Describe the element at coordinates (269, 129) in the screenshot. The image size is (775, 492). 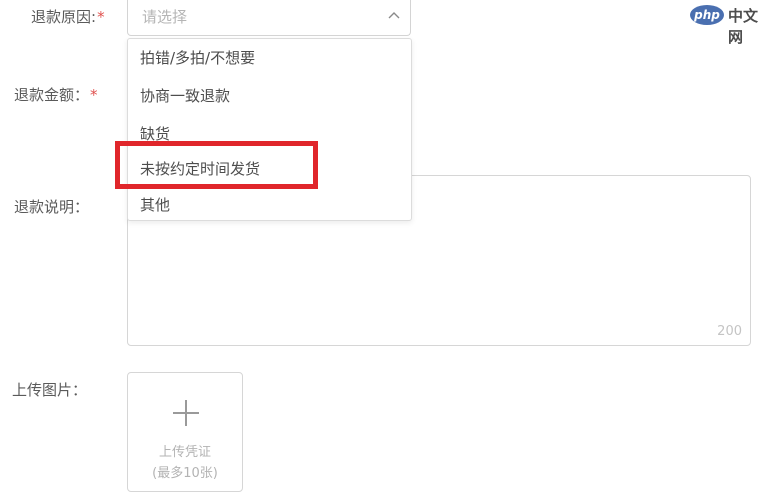
I see `reason-dropdown: 拍错/多拍/不想要 协商一致退款 缺货 未按约定时间发货 其他` at that location.